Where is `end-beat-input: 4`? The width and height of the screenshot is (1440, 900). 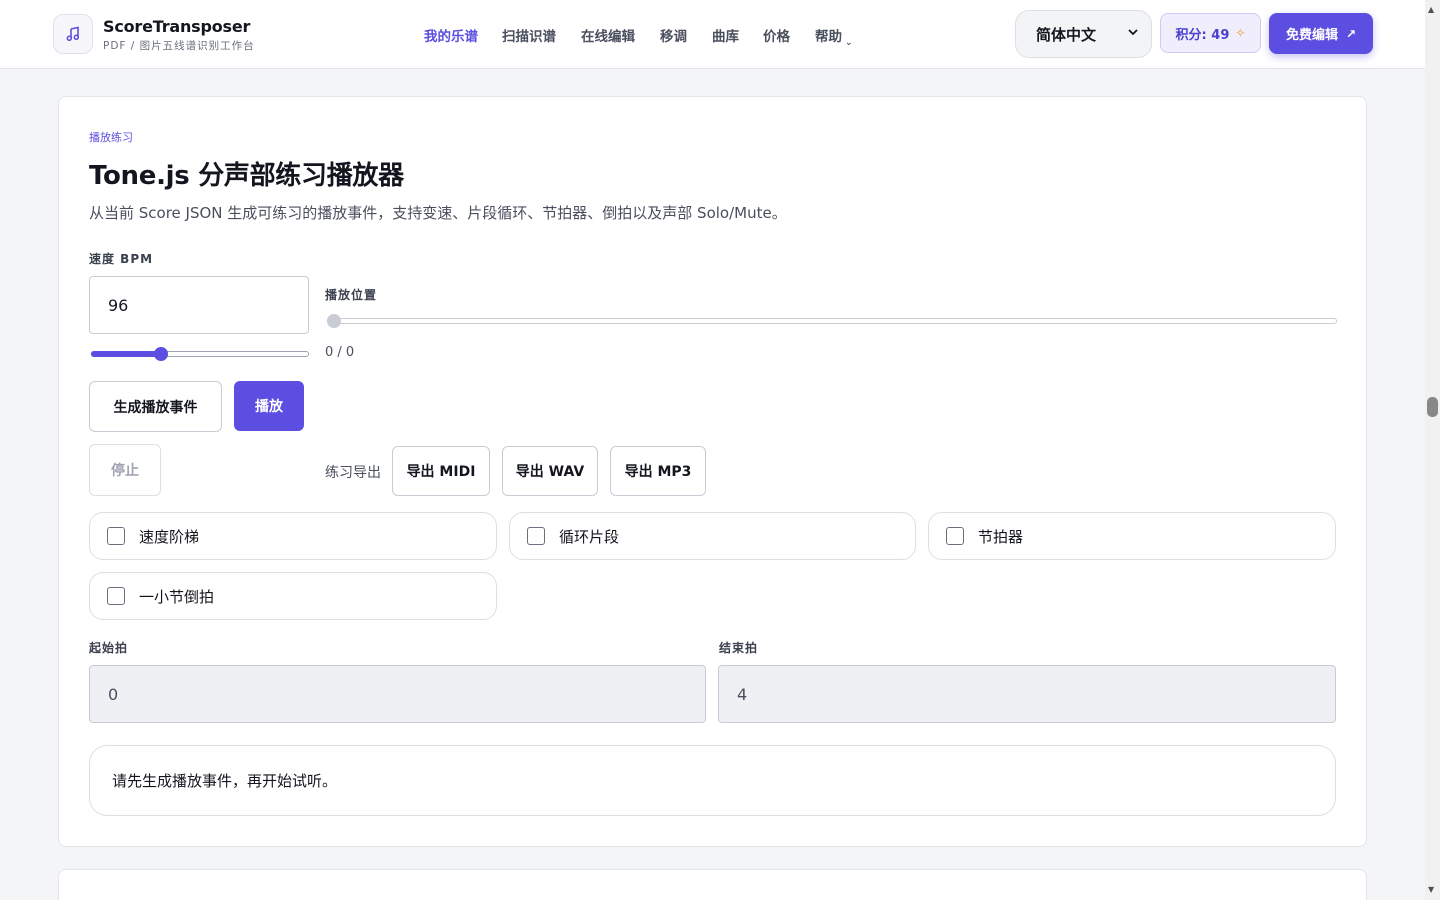 end-beat-input: 4 is located at coordinates (1027, 694).